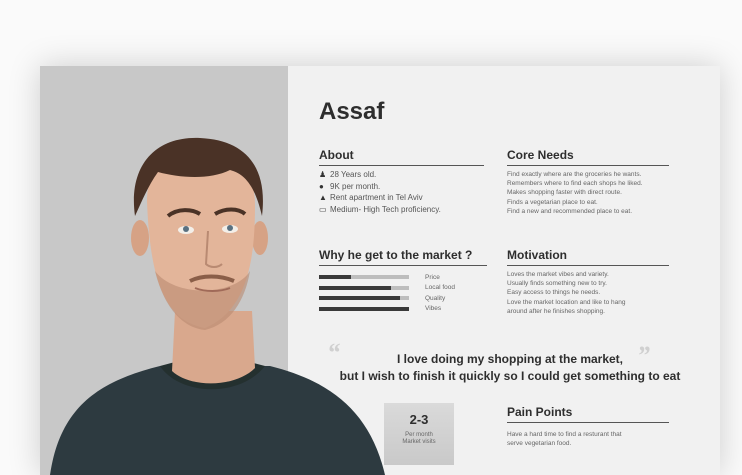 Image resolution: width=742 pixels, height=475 pixels. Describe the element at coordinates (435, 298) in the screenshot. I see `factor-label: Quality` at that location.